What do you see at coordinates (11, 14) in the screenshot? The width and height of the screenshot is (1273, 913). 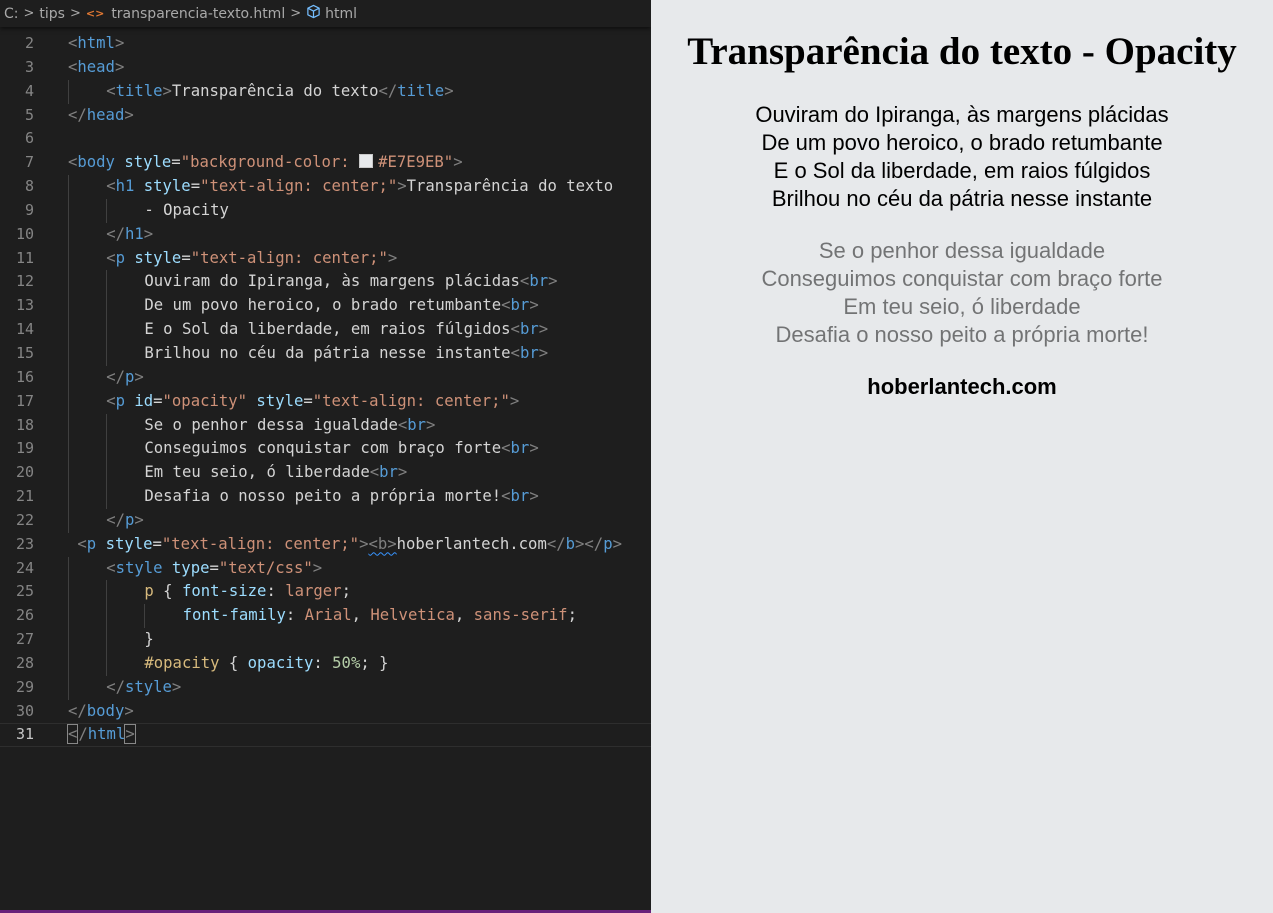 I see `breadcrumb-drive: C:` at bounding box center [11, 14].